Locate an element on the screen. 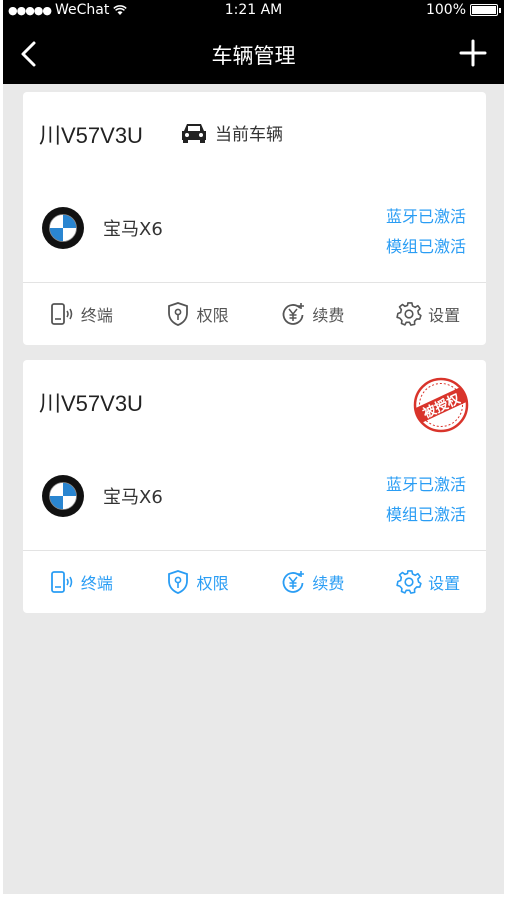  current-vehicle-tag: 当前车辆 is located at coordinates (231, 132).